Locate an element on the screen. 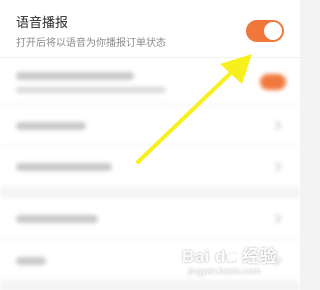 The height and width of the screenshot is (290, 320). voice-broadcast-description: 打开后将以语音为你播报订单状态 is located at coordinates (91, 43).